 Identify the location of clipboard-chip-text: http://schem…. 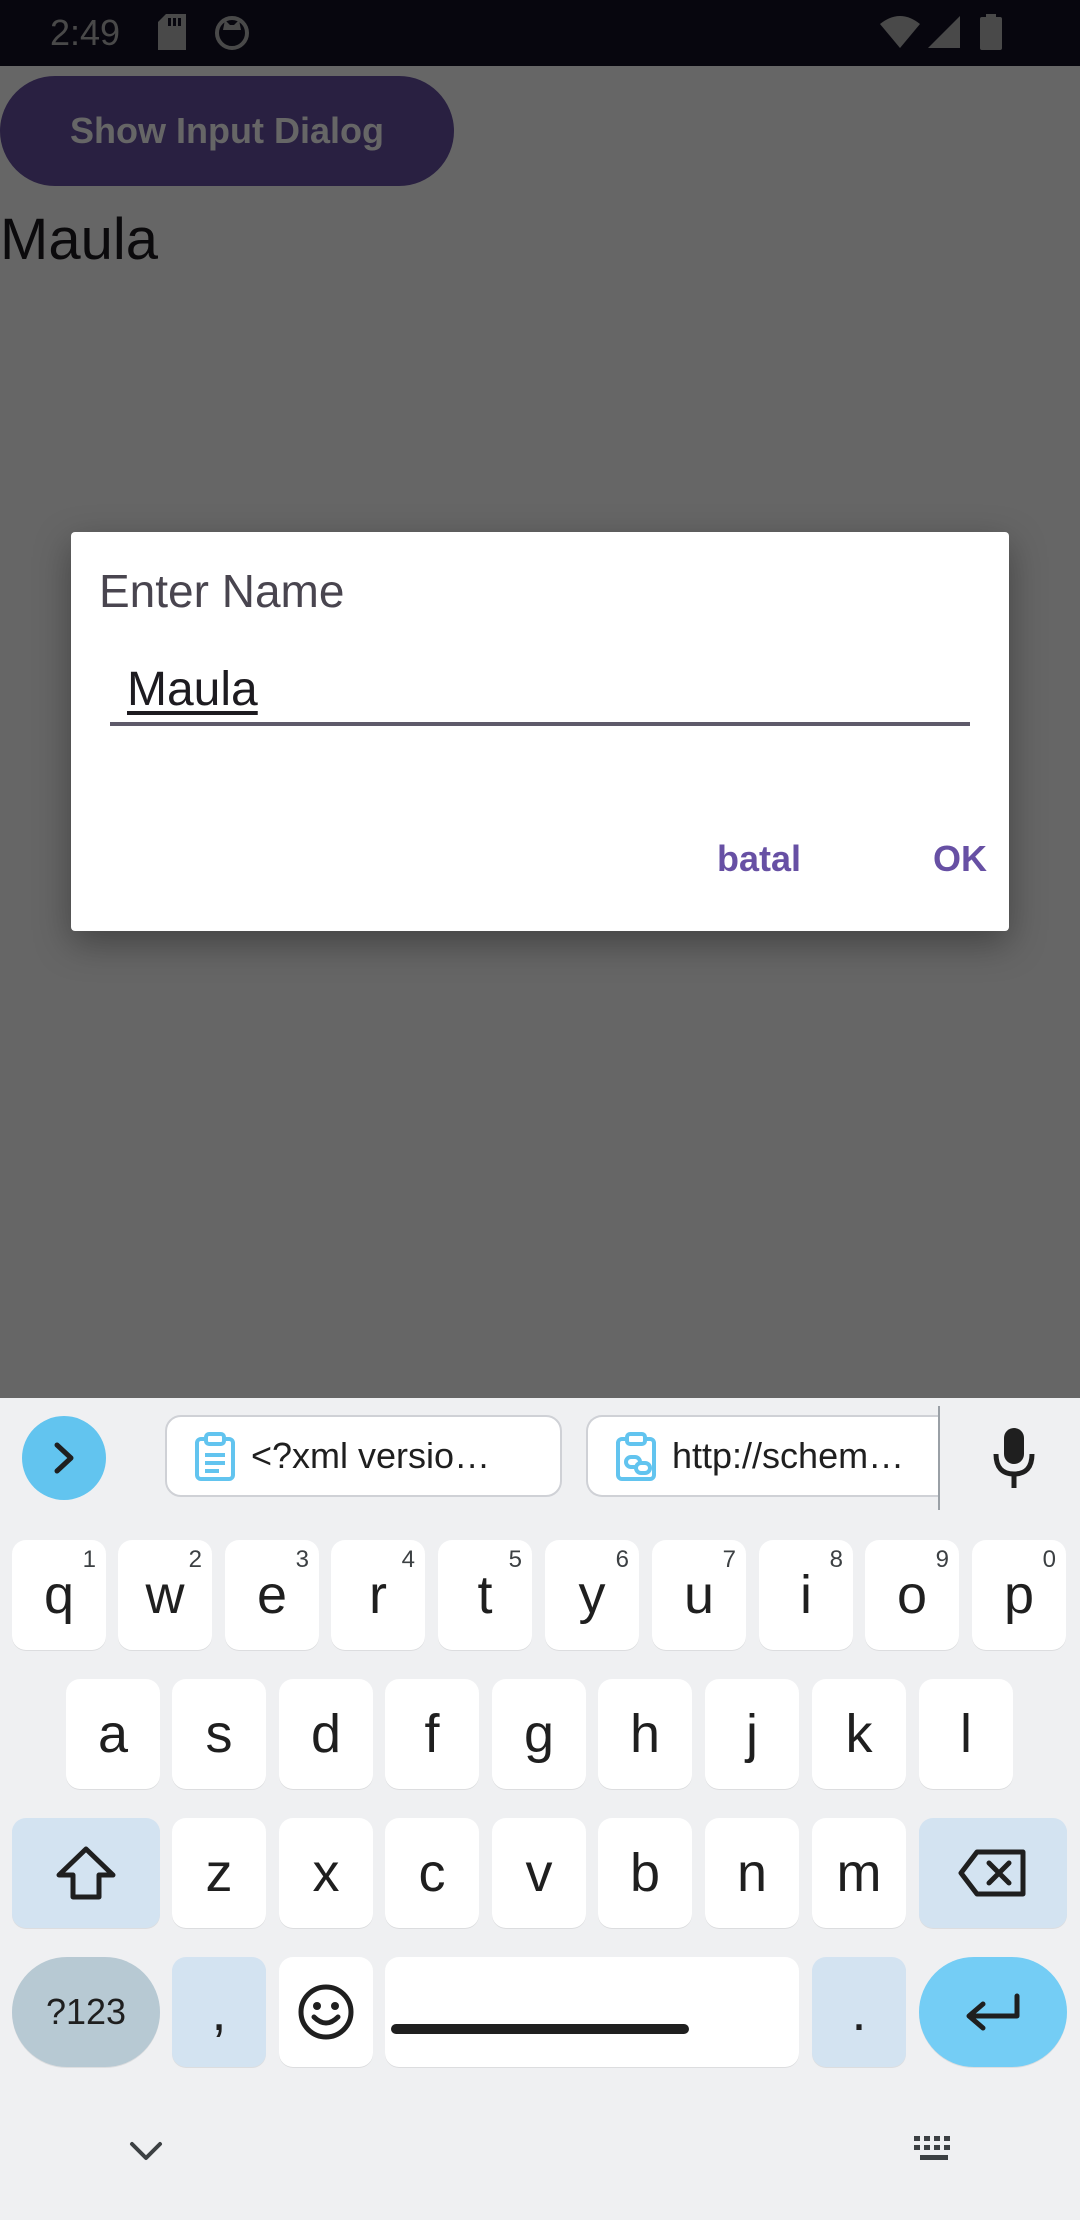
(788, 1455).